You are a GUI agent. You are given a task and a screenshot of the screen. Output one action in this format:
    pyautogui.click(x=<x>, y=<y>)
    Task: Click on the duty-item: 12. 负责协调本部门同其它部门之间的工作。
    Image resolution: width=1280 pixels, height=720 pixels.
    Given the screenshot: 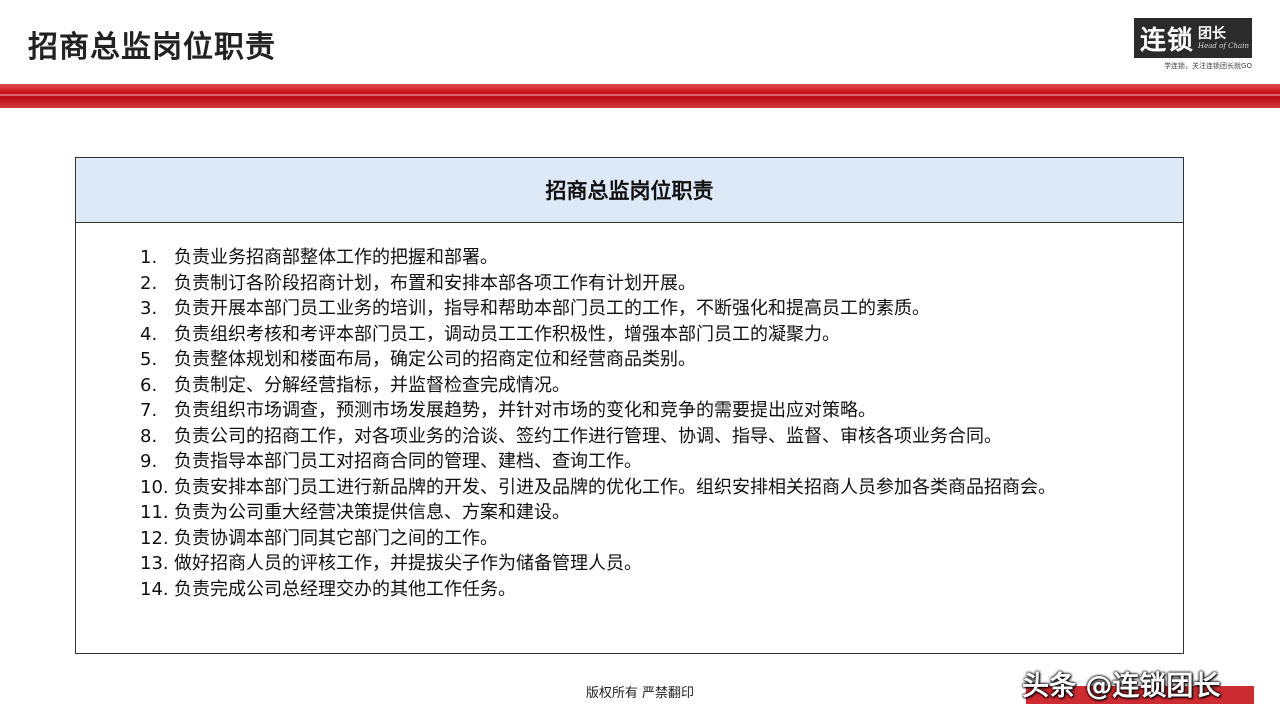 What is the action you would take?
    pyautogui.click(x=661, y=539)
    